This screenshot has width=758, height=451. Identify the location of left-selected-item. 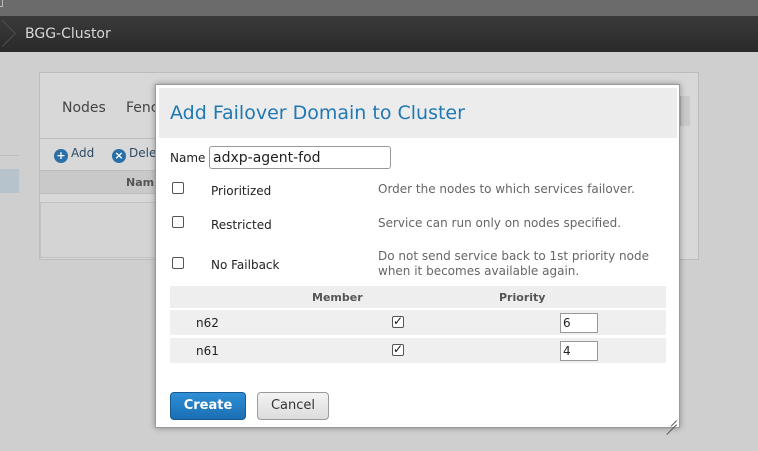
(9, 181).